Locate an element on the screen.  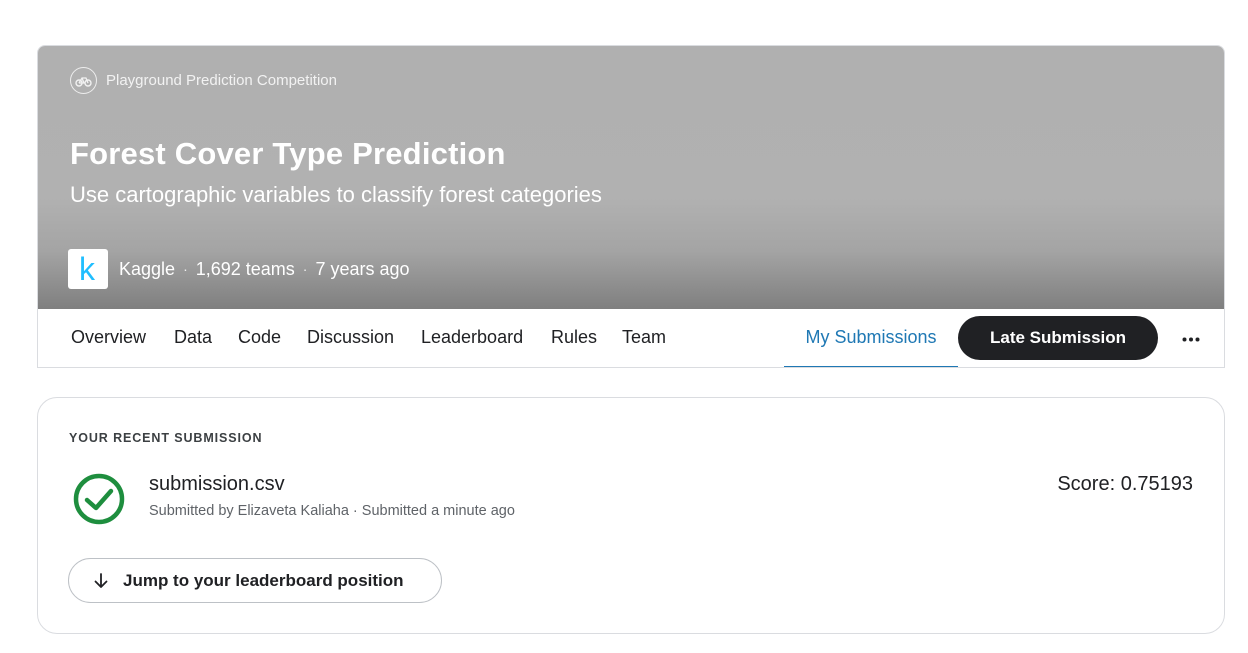
more-horizontal-icon is located at coordinates (1191, 339).